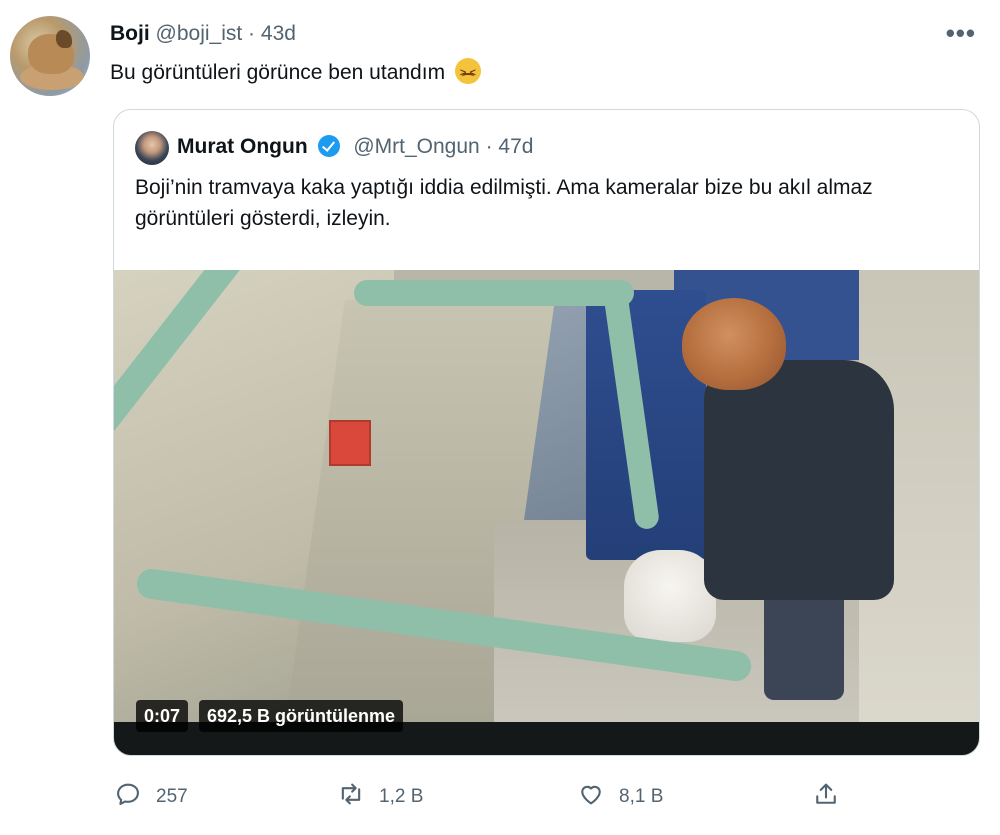 The height and width of the screenshot is (835, 1000). I want to click on retweet-icon, so click(351, 797).